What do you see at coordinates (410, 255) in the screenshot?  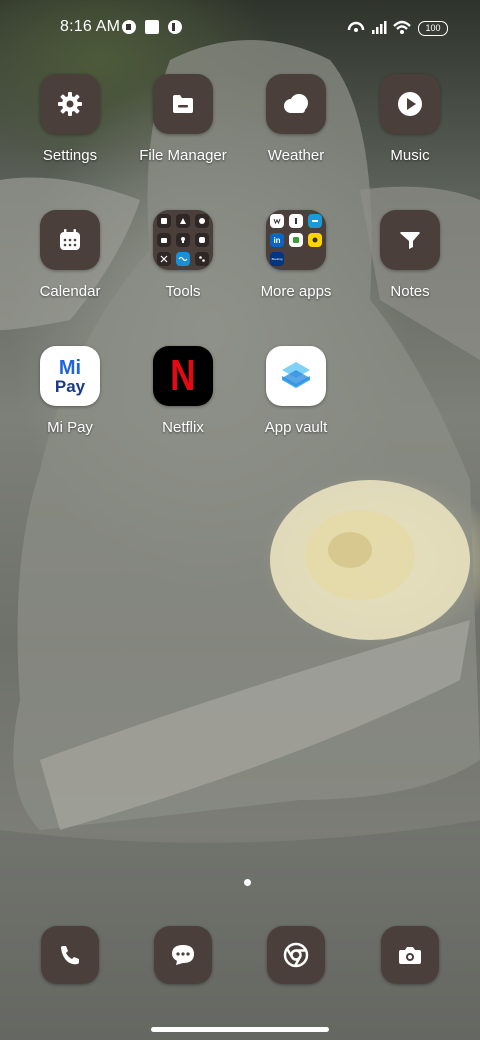 I see `app-notes: Notes` at bounding box center [410, 255].